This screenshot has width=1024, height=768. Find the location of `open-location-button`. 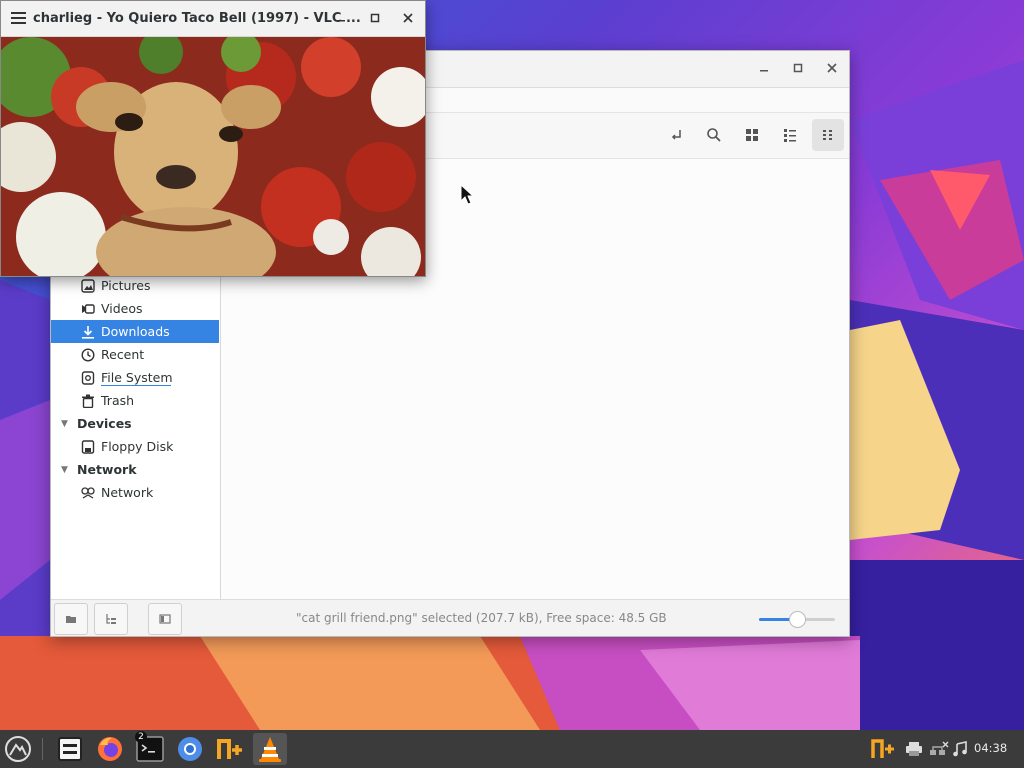

open-location-button is located at coordinates (677, 135).